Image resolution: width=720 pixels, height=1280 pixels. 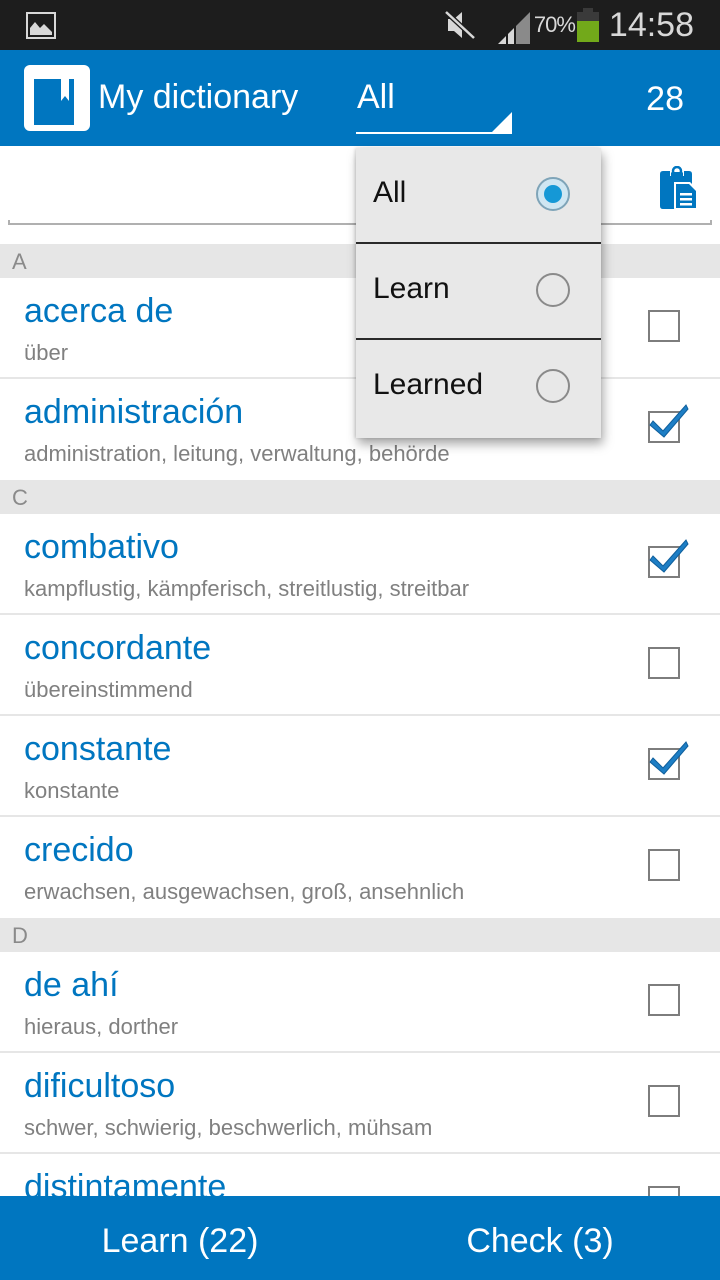 I want to click on dictionary-book-icon, so click(x=57, y=98).